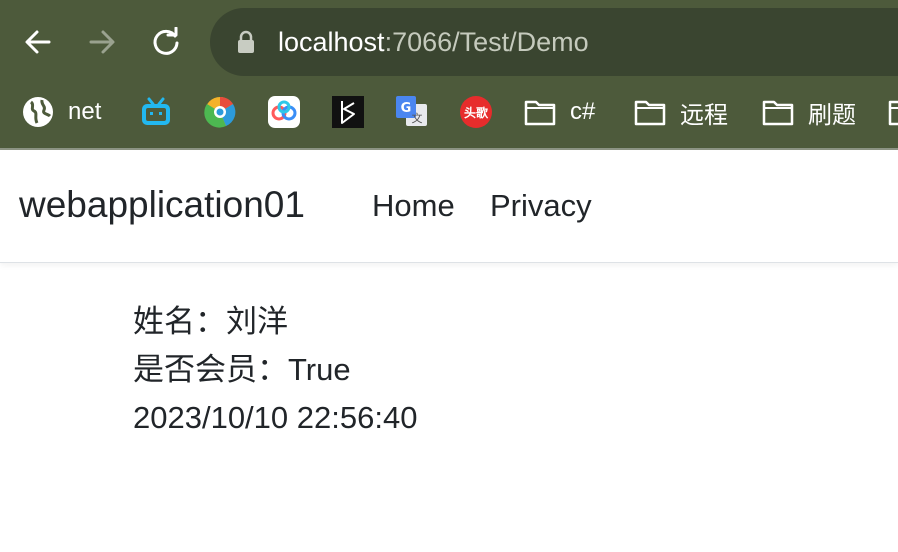 This screenshot has width=898, height=552. I want to click on reload-button, so click(166, 42).